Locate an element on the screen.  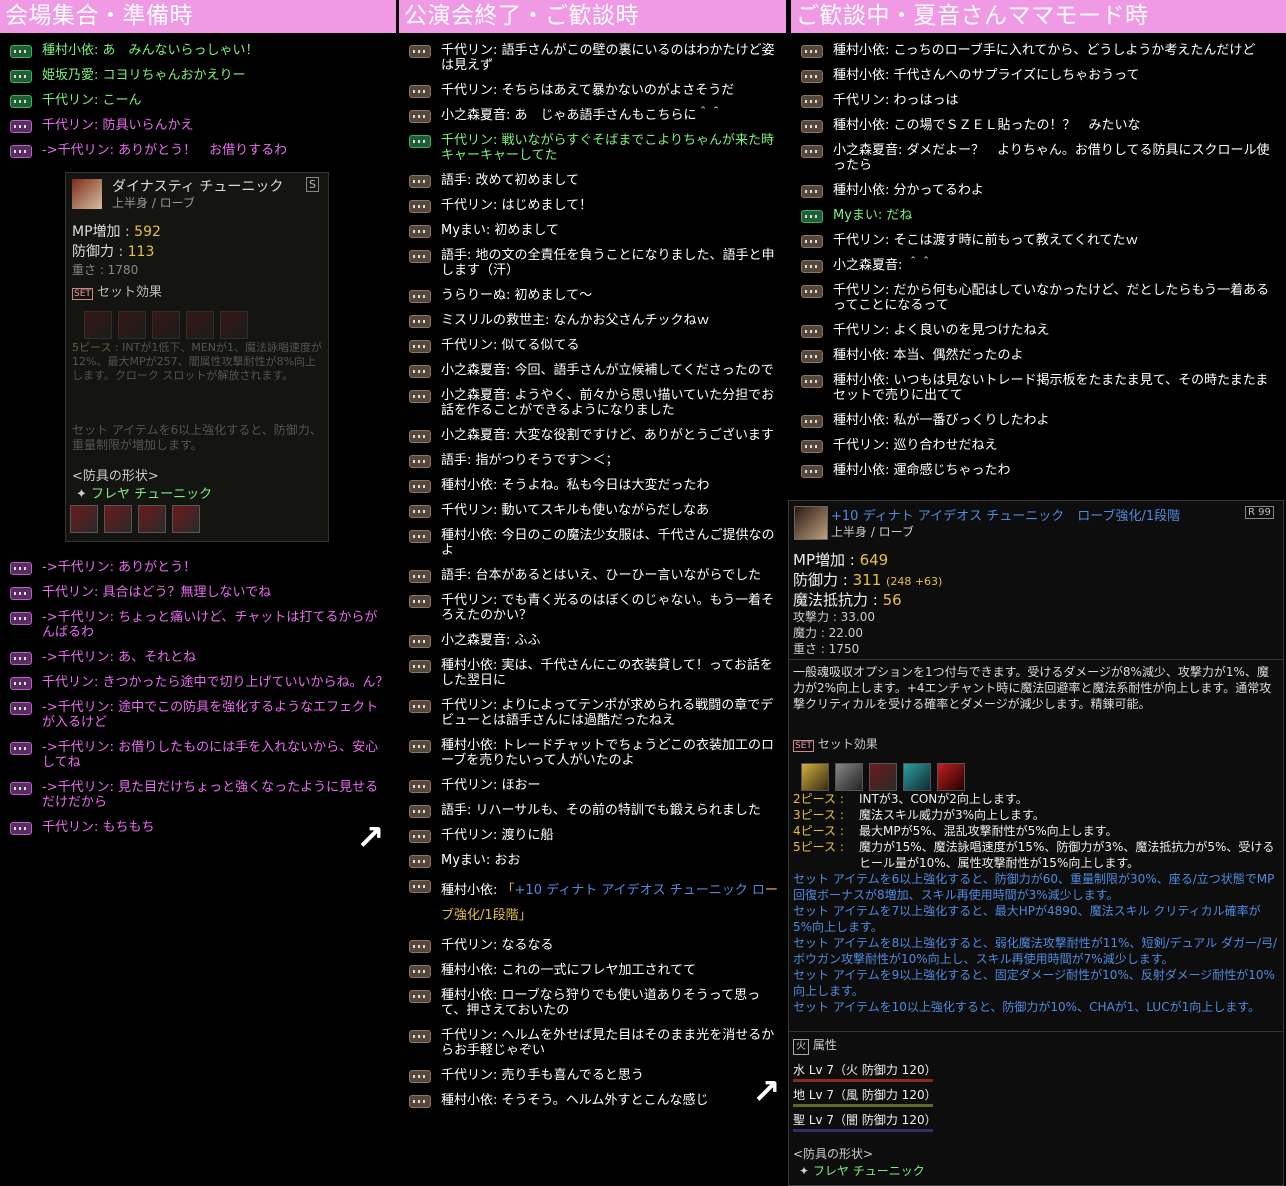
attribute-icon: 火 is located at coordinates (801, 1047).